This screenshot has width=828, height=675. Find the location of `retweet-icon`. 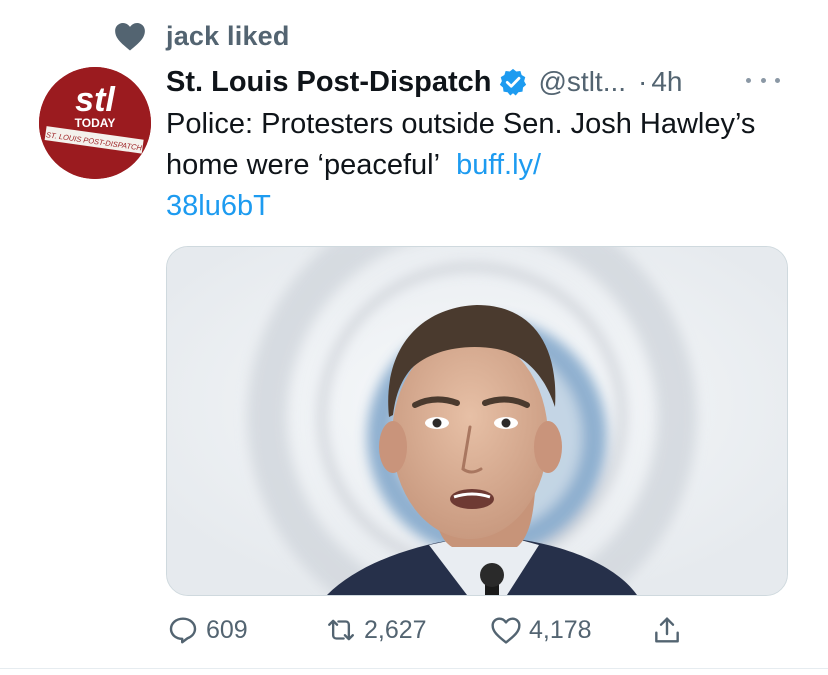

retweet-icon is located at coordinates (341, 630).